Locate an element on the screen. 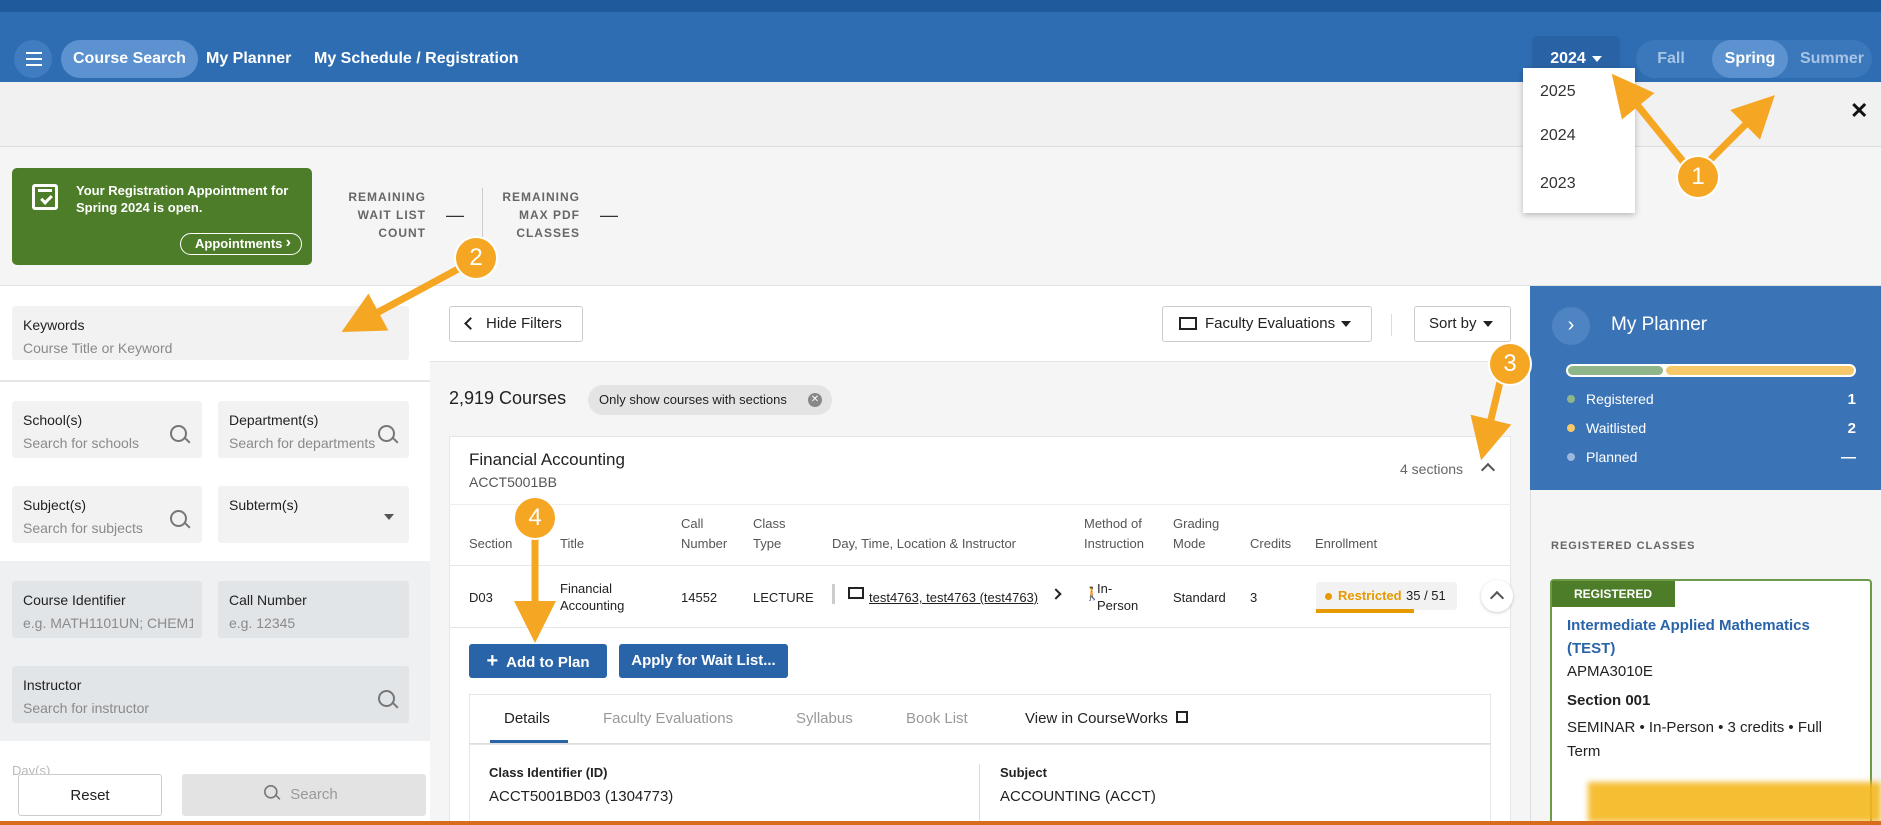  sort-by-button: Sort by is located at coordinates (1462, 324).